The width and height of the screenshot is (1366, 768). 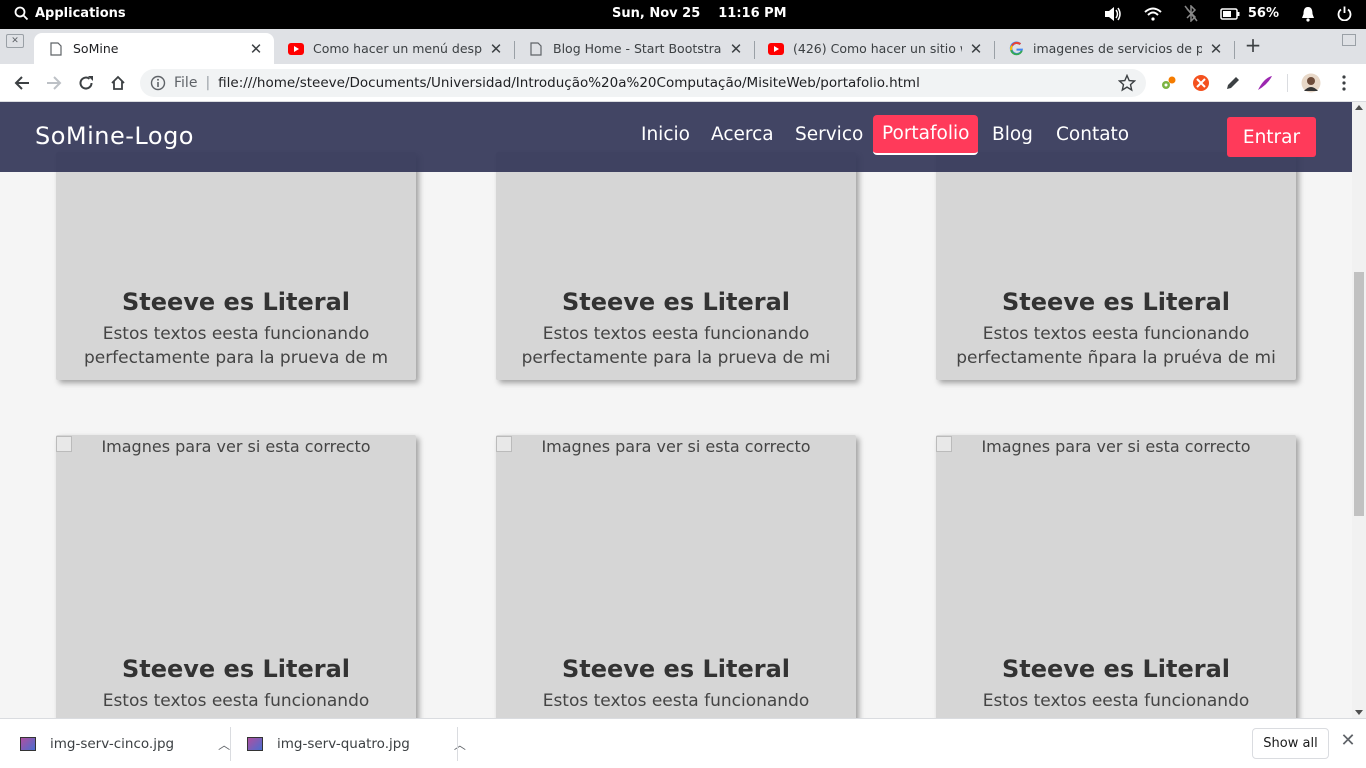 I want to click on tab-youtube-site: (426) Como hacer un sitio web ✕, so click(x=874, y=48).